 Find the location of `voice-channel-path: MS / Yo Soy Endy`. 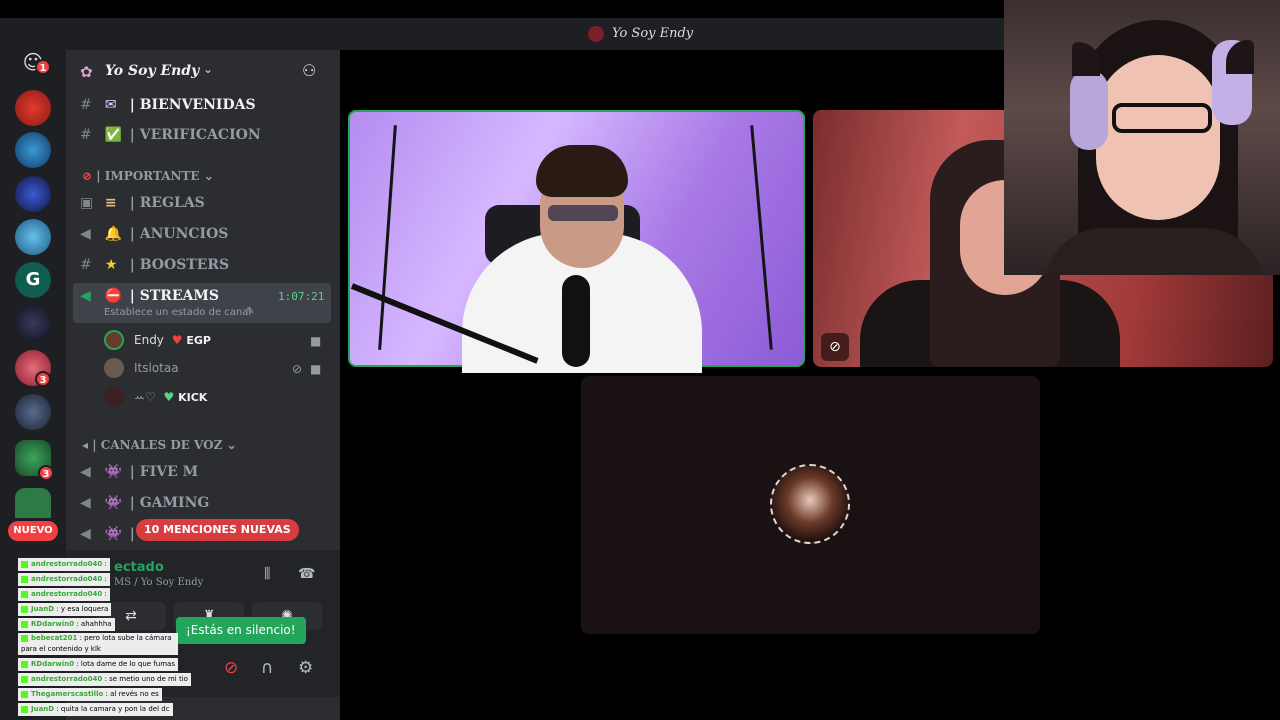

voice-channel-path: MS / Yo Soy Endy is located at coordinates (158, 582).